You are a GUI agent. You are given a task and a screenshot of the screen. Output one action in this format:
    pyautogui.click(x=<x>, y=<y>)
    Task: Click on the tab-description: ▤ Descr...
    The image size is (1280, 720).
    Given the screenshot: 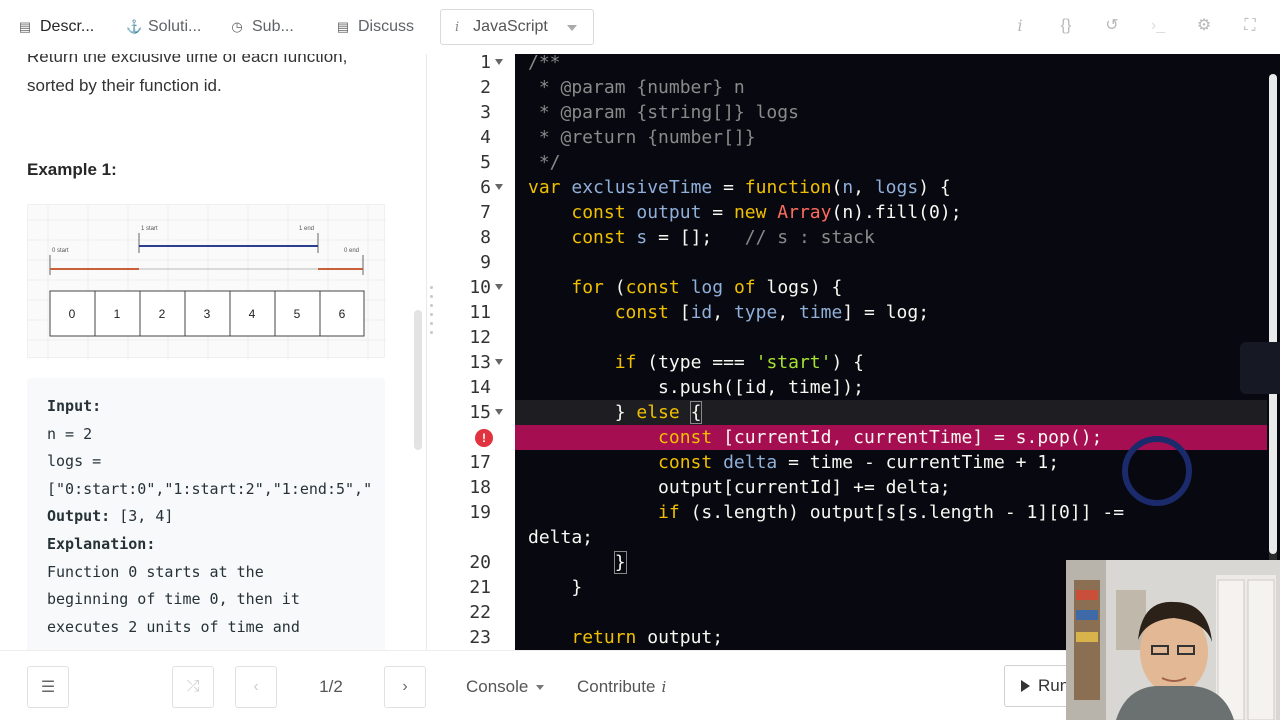 What is the action you would take?
    pyautogui.click(x=54, y=27)
    